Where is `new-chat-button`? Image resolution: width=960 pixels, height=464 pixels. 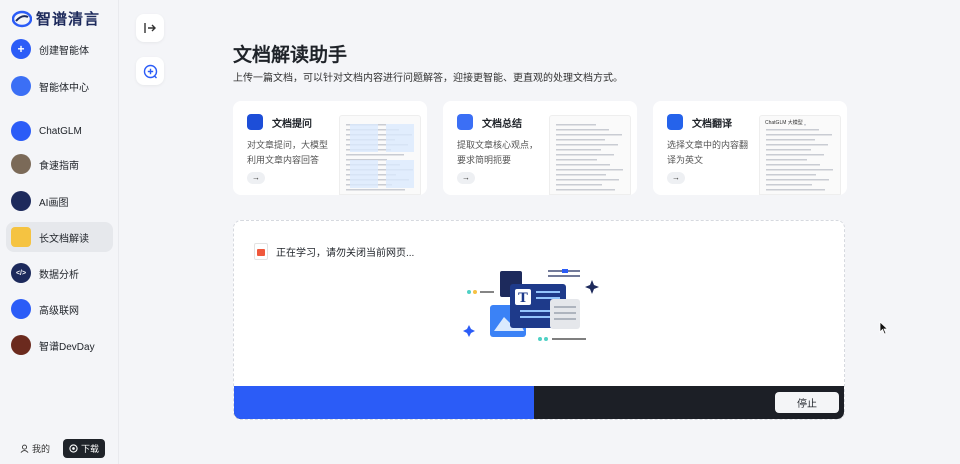 new-chat-button is located at coordinates (150, 71).